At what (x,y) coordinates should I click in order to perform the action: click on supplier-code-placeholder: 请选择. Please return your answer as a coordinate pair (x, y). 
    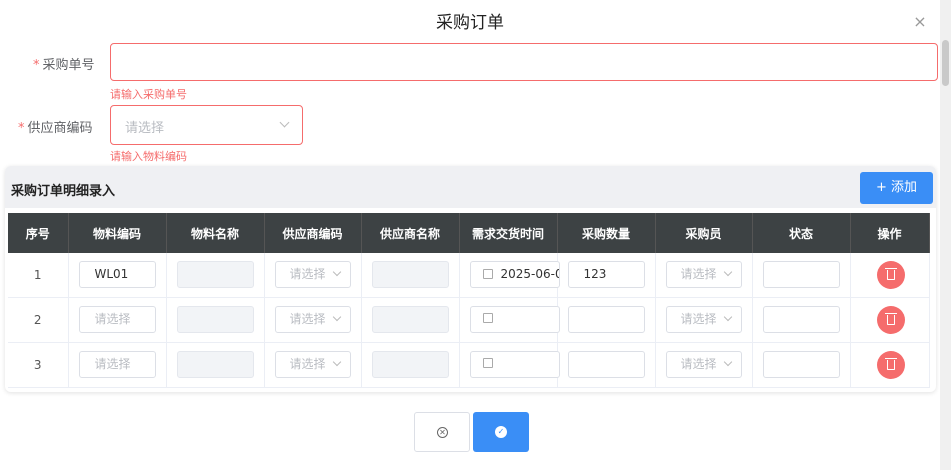
    Looking at the image, I should click on (145, 128).